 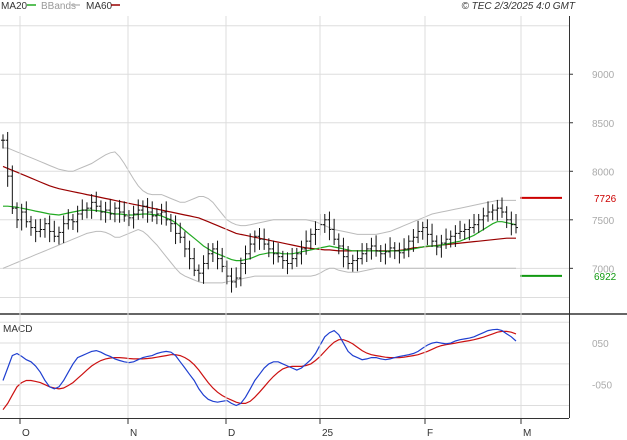 I want to click on x-tick-label: F, so click(x=430, y=433).